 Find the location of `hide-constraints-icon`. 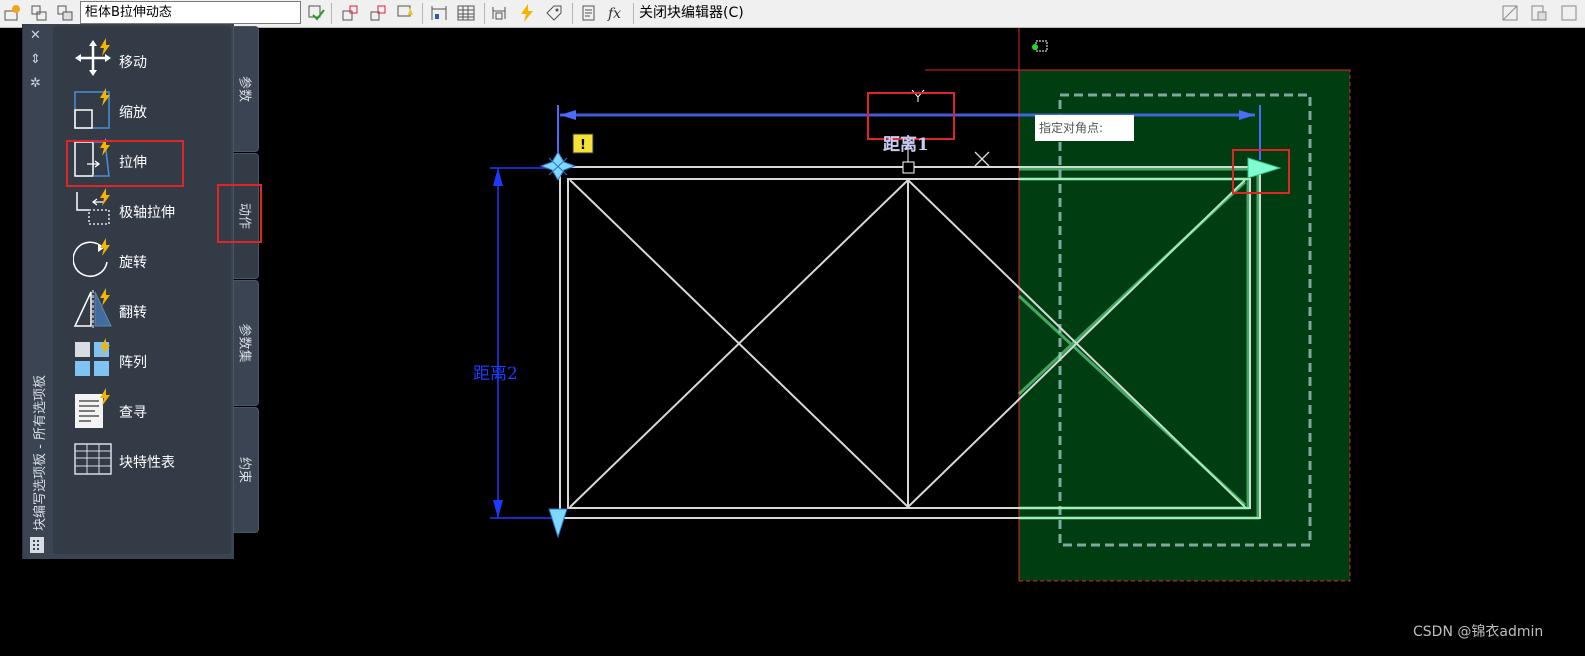

hide-constraints-icon is located at coordinates (1510, 13).